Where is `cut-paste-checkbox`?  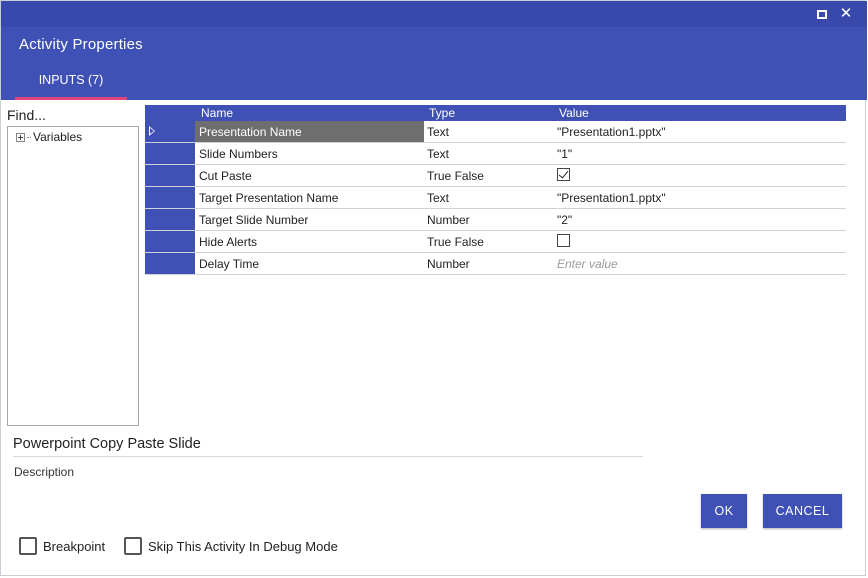
cut-paste-checkbox is located at coordinates (563, 174).